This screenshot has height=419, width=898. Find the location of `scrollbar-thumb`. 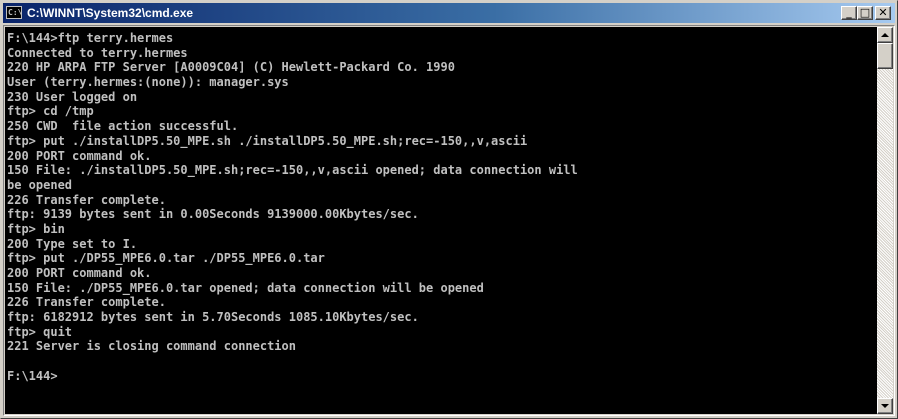

scrollbar-thumb is located at coordinates (885, 56).